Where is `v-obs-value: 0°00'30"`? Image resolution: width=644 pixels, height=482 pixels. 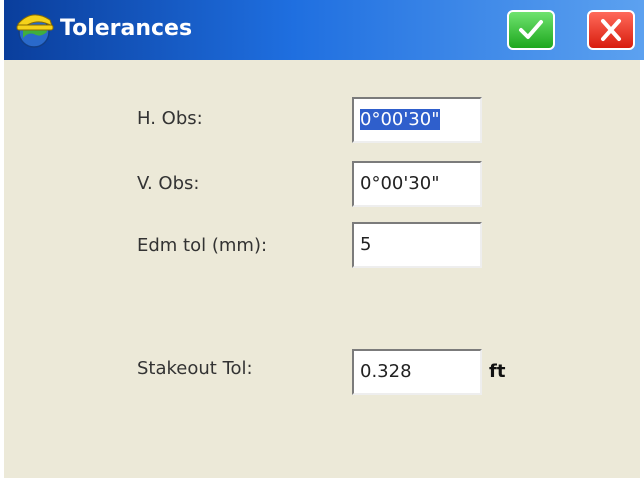
v-obs-value: 0°00'30" is located at coordinates (400, 183).